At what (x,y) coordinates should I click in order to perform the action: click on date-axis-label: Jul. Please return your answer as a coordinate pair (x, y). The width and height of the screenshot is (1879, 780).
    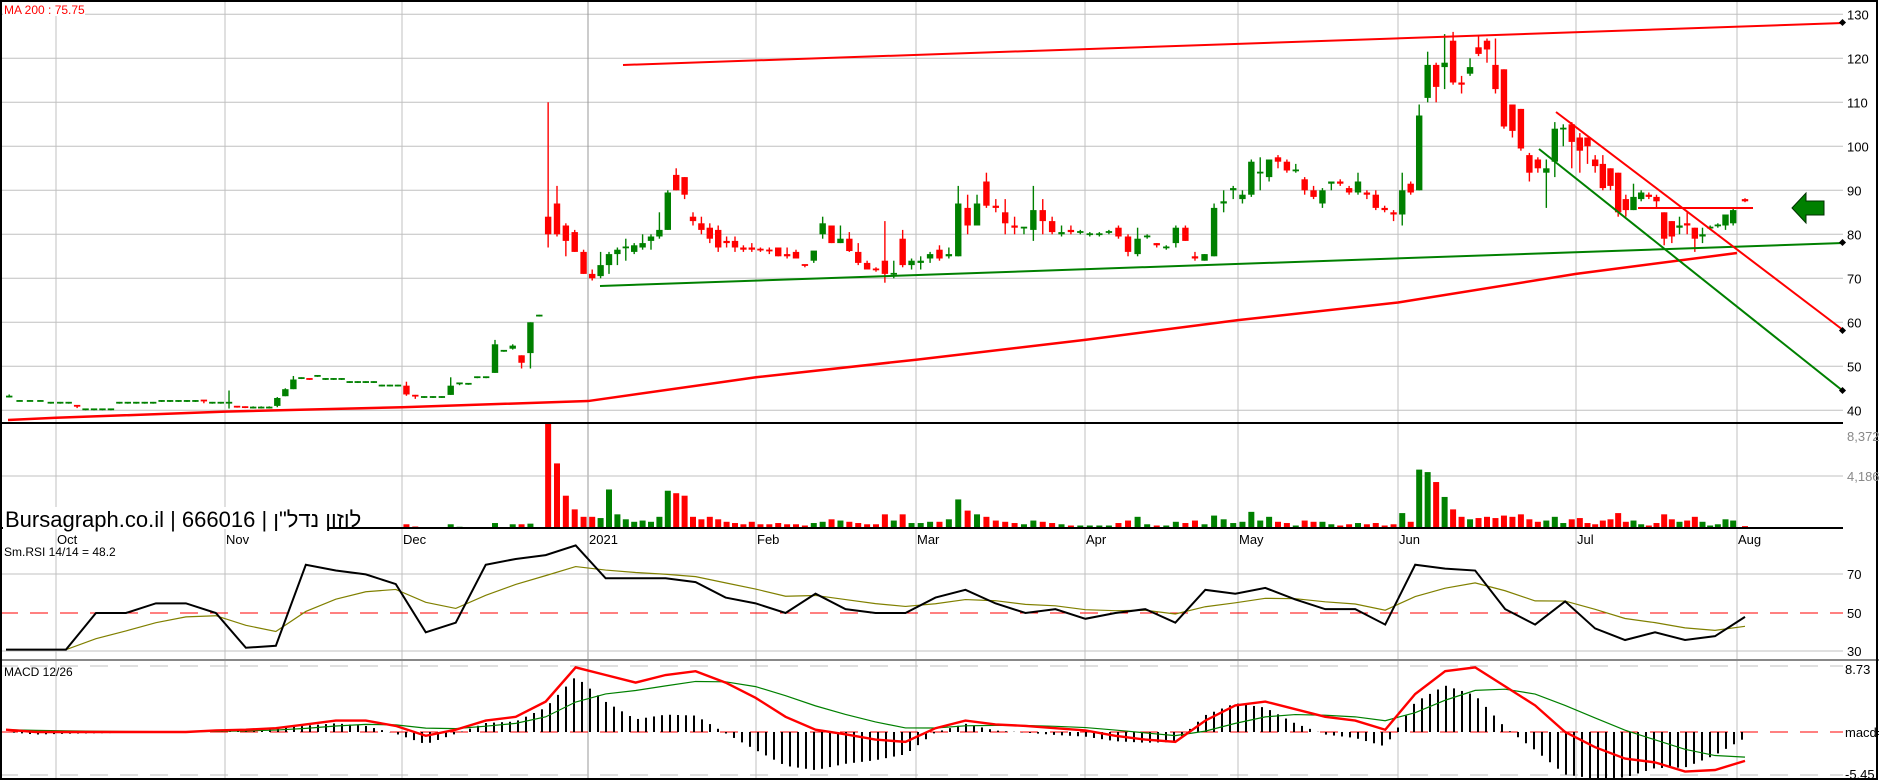
    Looking at the image, I should click on (1585, 539).